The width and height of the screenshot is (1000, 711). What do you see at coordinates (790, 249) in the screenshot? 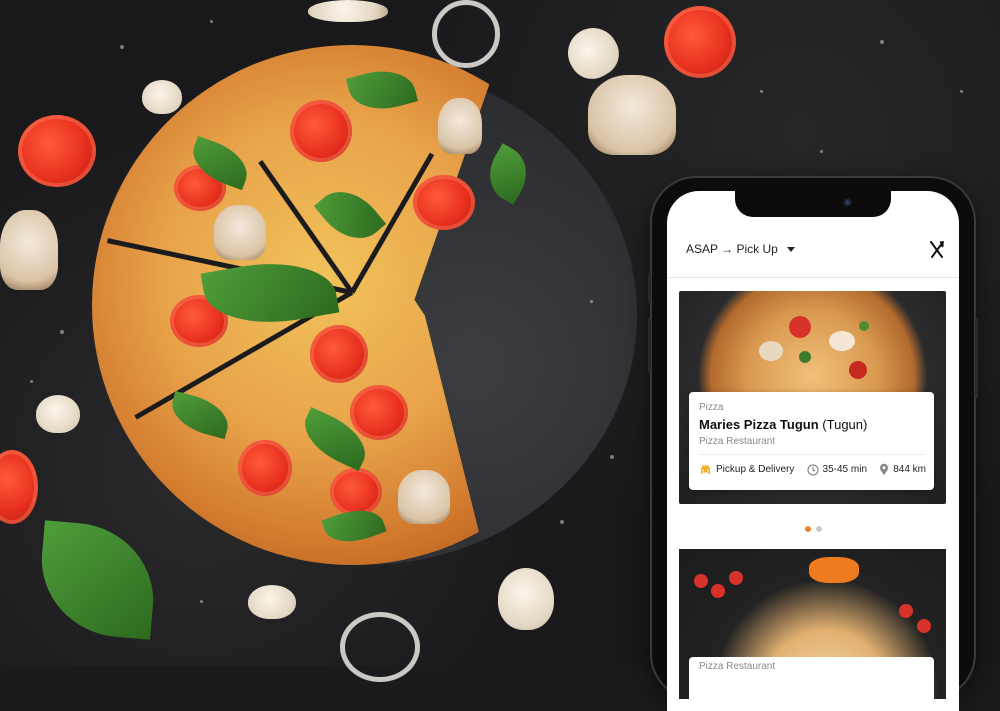
I see `caret-down-icon` at bounding box center [790, 249].